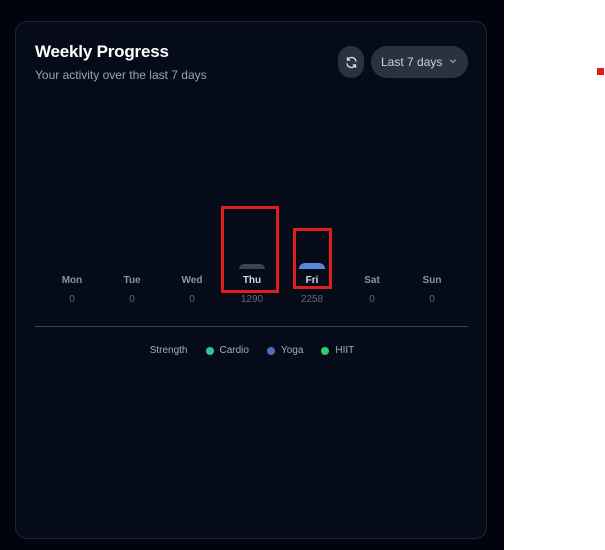  I want to click on day-label-wed: Wed, so click(192, 280).